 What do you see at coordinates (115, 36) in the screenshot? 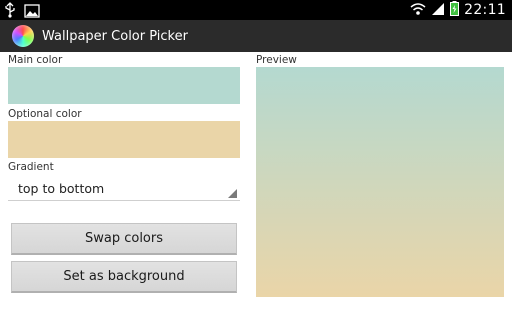
I see `app-title: Wallpaper Color Picker` at bounding box center [115, 36].